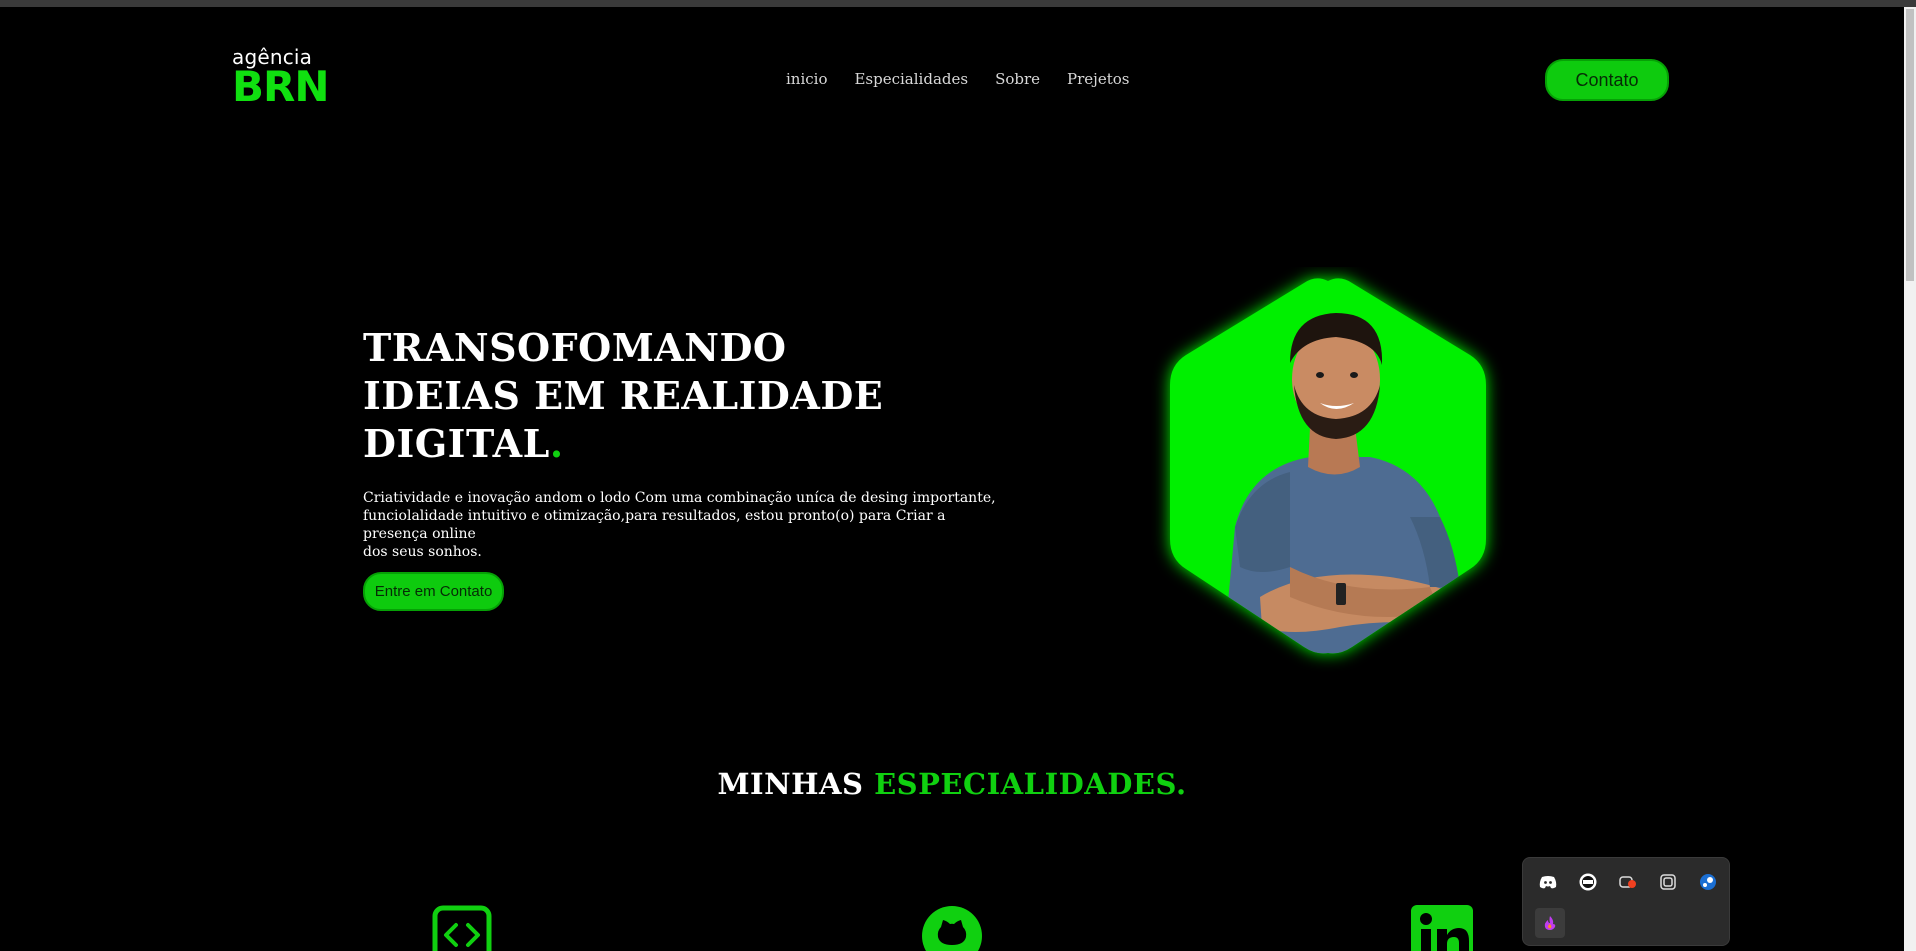 Image resolution: width=1916 pixels, height=951 pixels. Describe the element at coordinates (623, 395) in the screenshot. I see `hero-title-line-2: IDEIAS EM REALIDADE` at that location.